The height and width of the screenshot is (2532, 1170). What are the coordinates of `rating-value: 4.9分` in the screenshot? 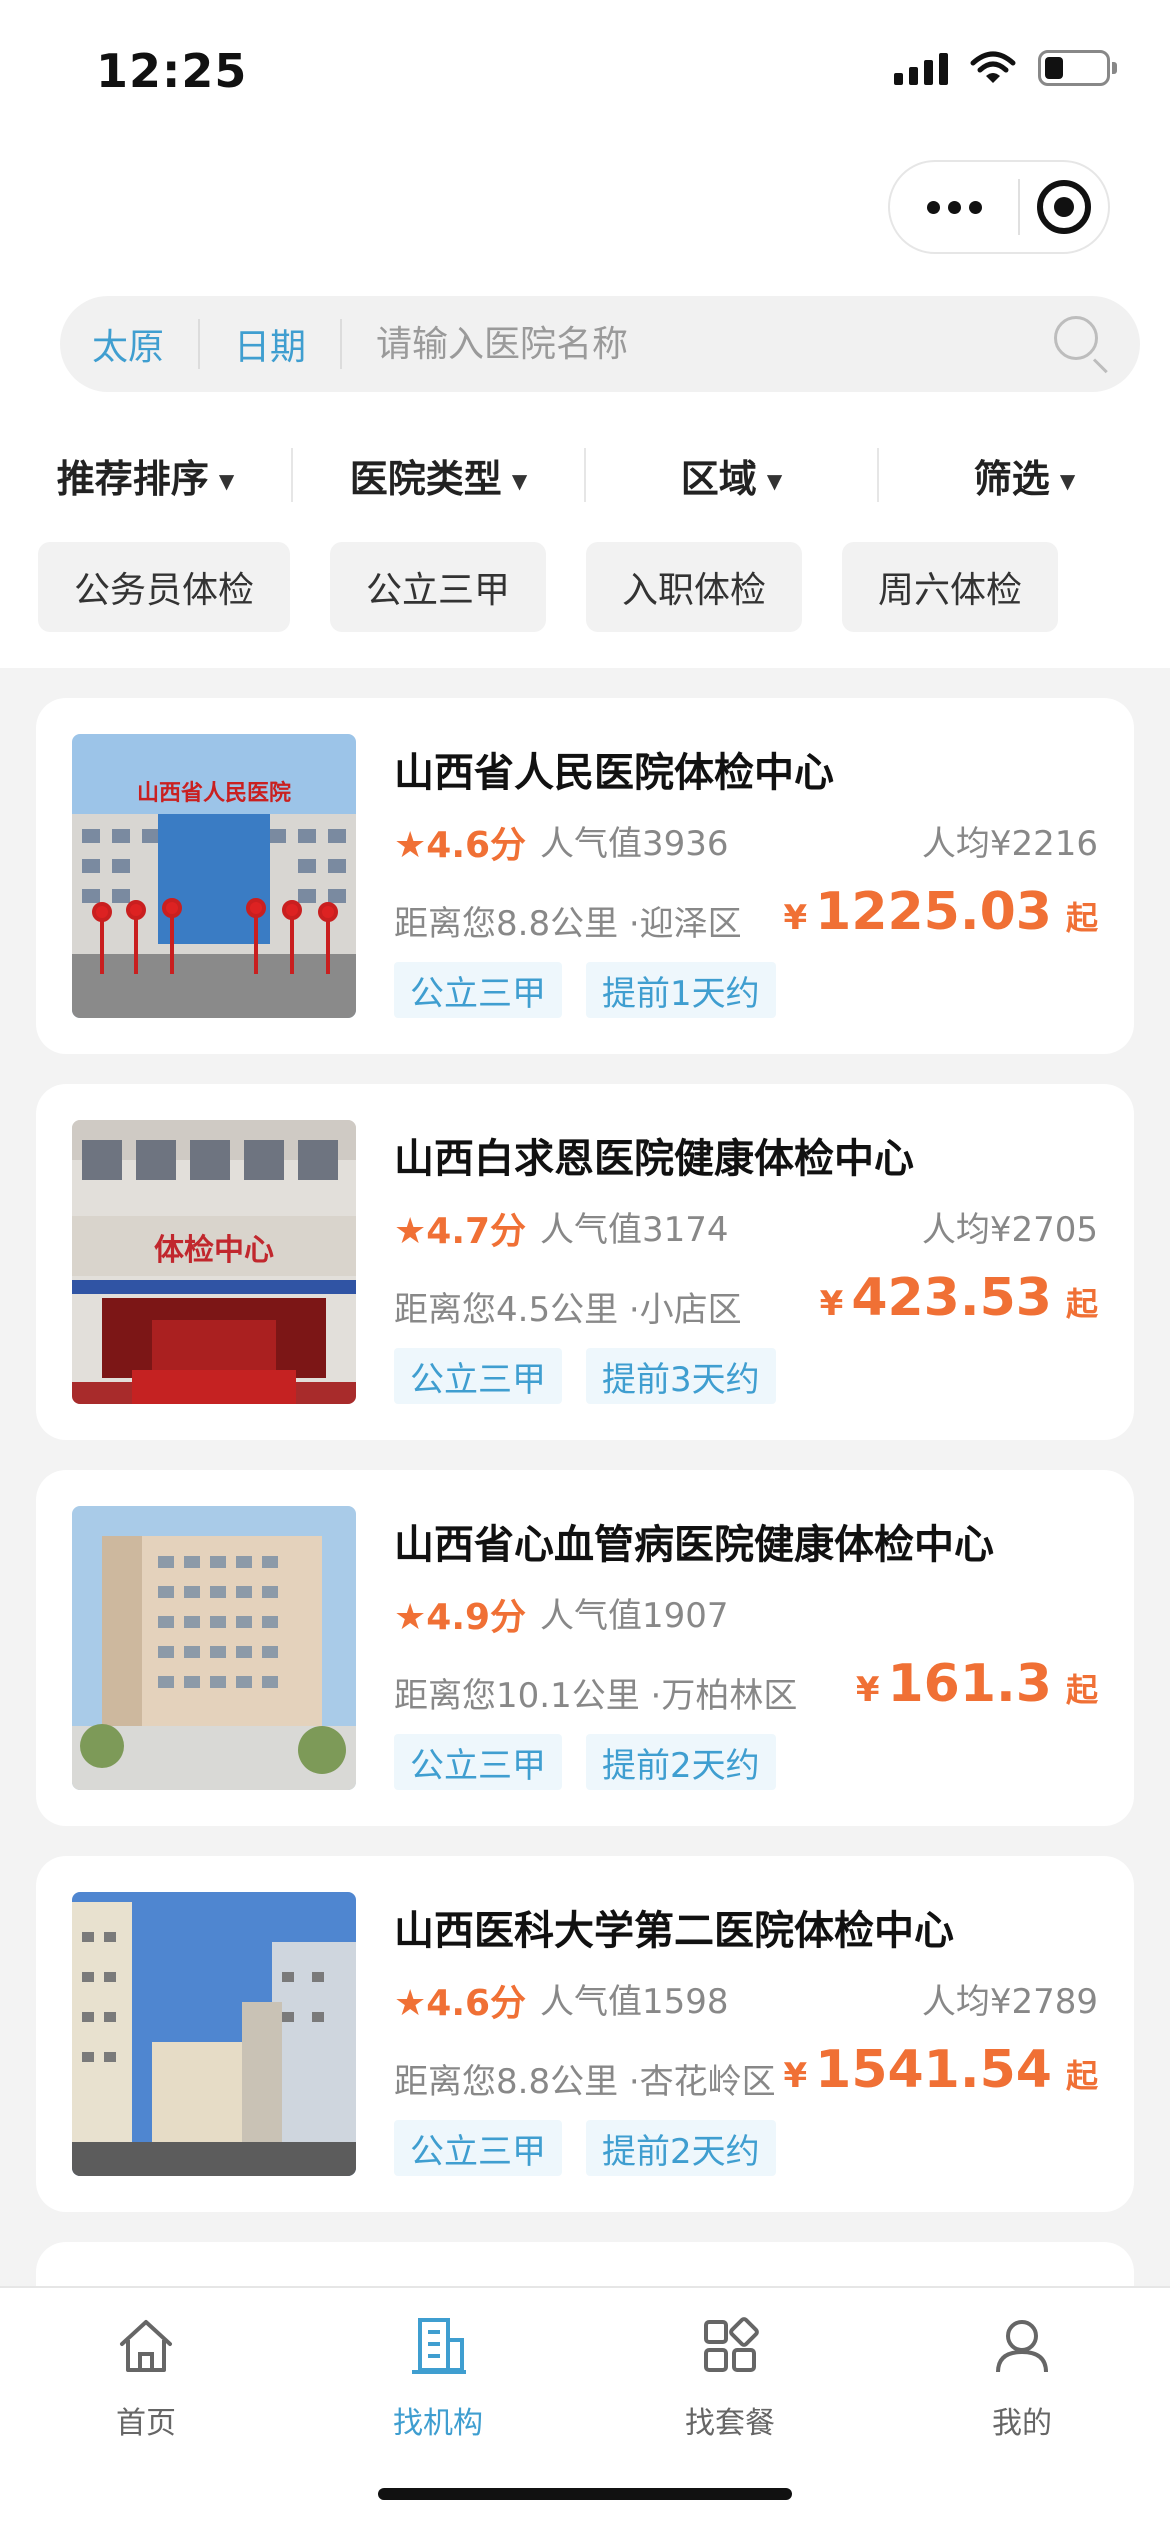 It's located at (476, 1617).